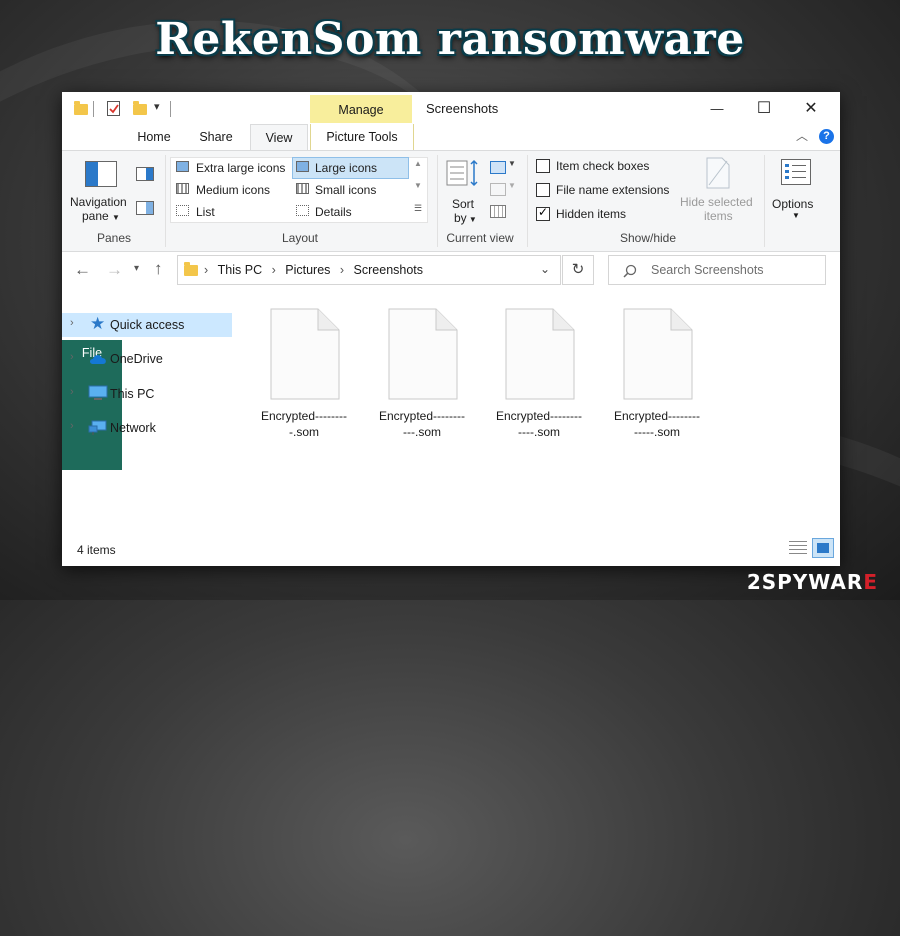  I want to click on breadcrumb-screenshots: Screenshots, so click(388, 270).